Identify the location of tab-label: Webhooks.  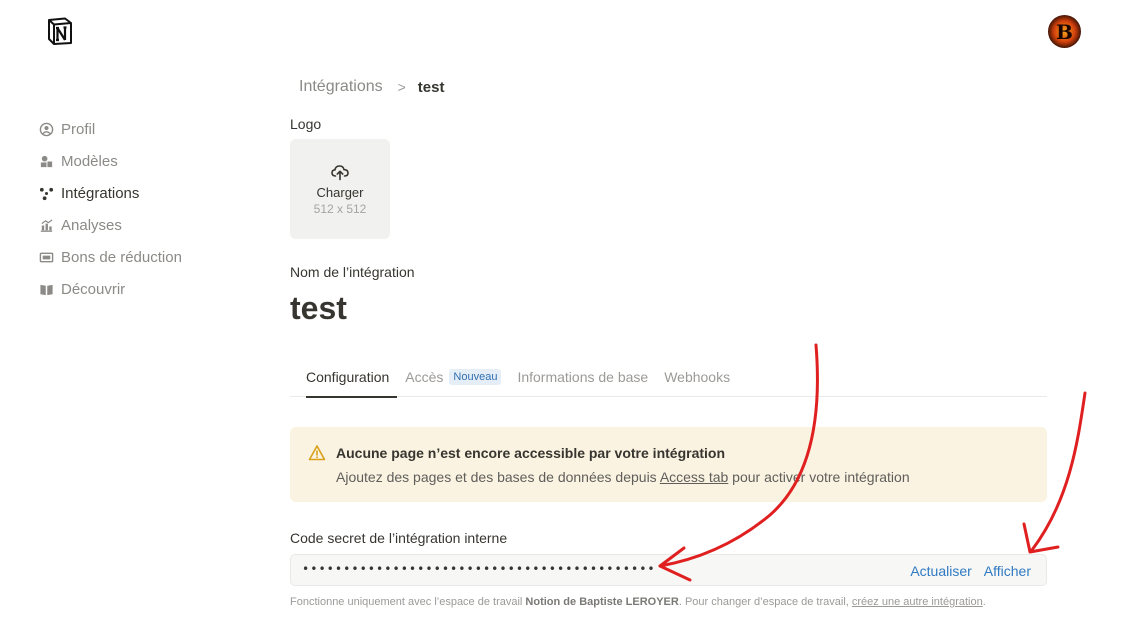
(697, 377).